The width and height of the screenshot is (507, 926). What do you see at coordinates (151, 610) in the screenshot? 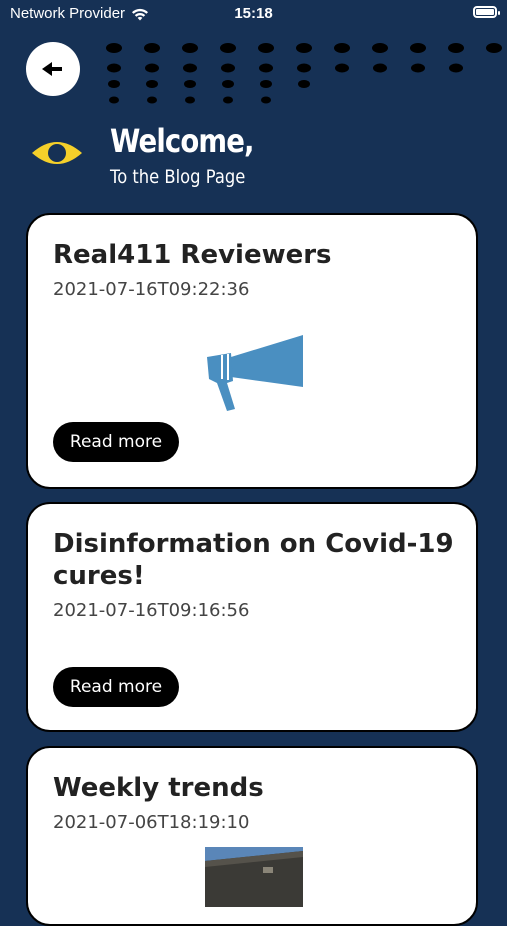
I see `card-date: 2021-07-16T09:16:56` at bounding box center [151, 610].